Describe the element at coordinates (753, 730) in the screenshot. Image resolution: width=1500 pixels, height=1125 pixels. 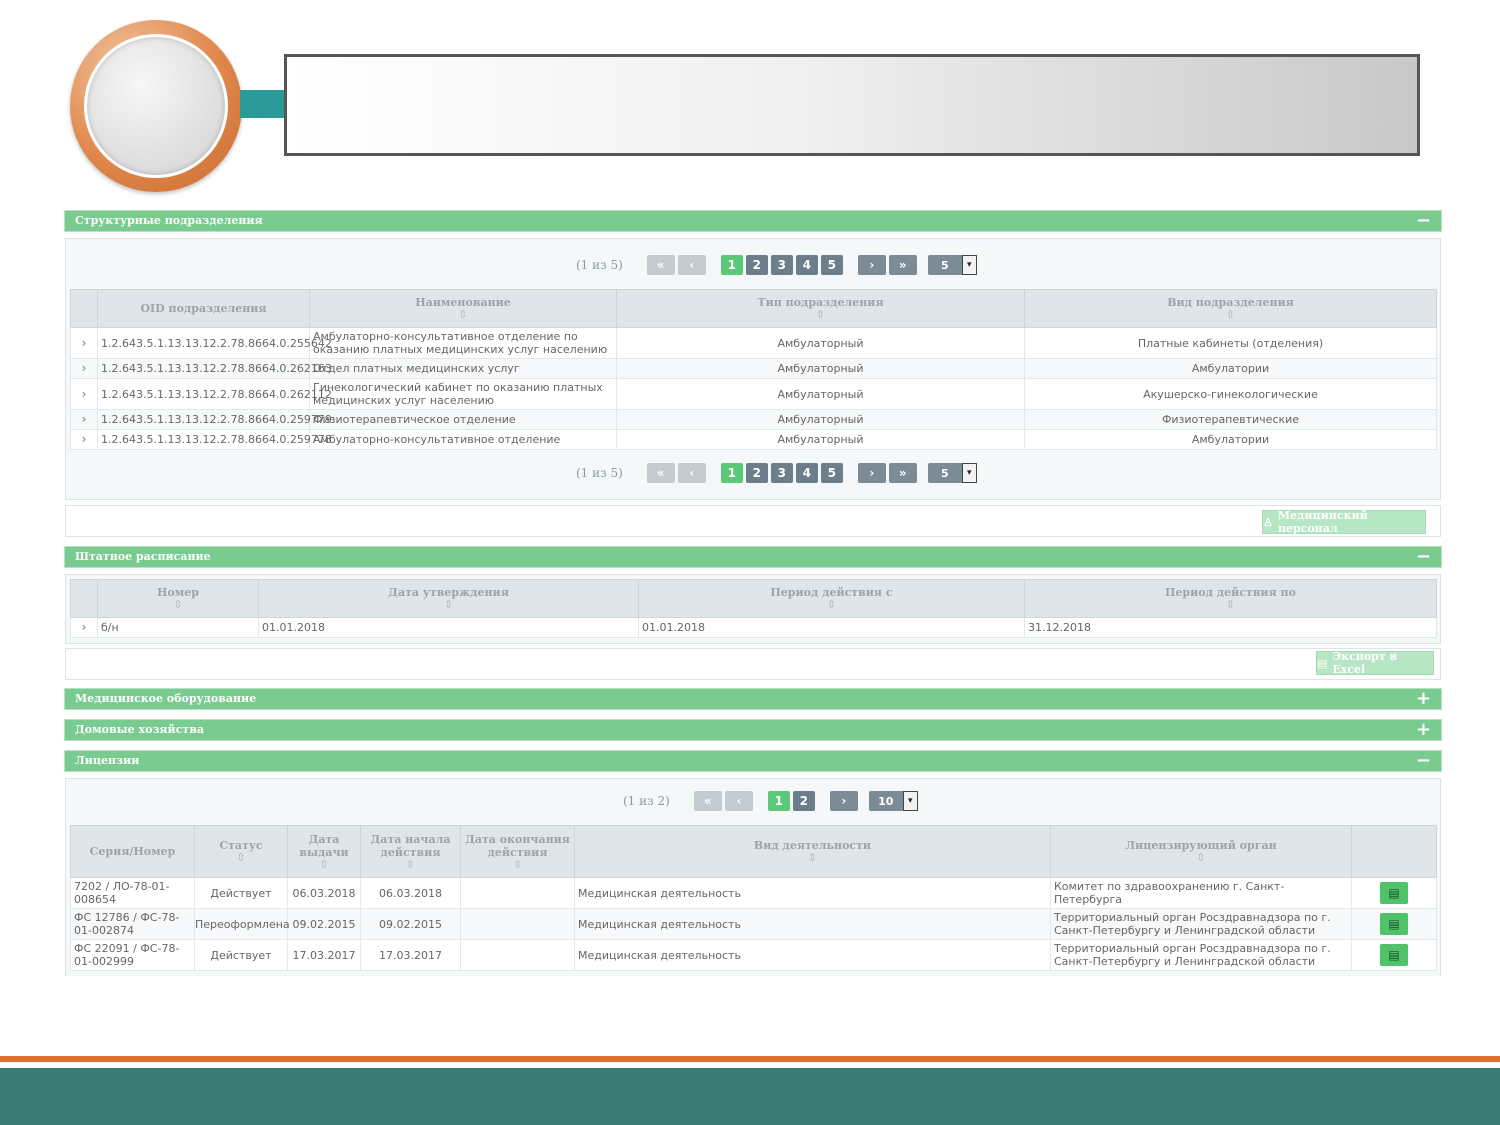
I see `panel-header-households: Домовые хозяйства +` at that location.